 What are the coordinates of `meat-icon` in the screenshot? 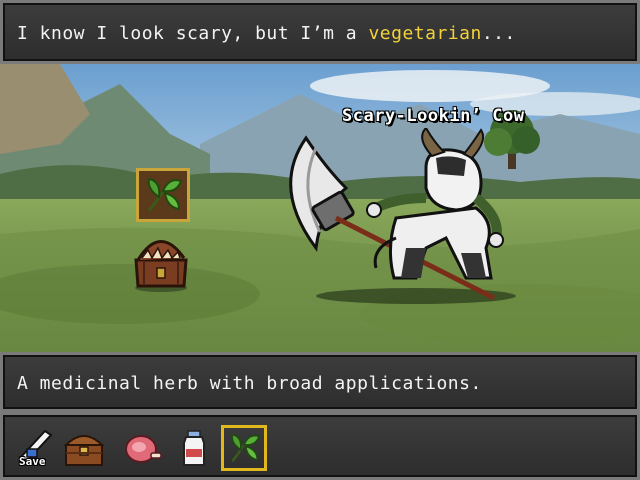 It's located at (143, 449).